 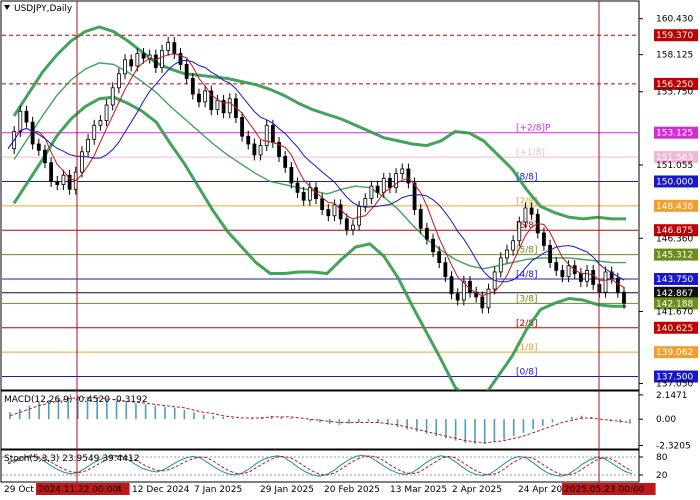 What do you see at coordinates (527, 373) in the screenshot?
I see `murrey-label: [0/8]` at bounding box center [527, 373].